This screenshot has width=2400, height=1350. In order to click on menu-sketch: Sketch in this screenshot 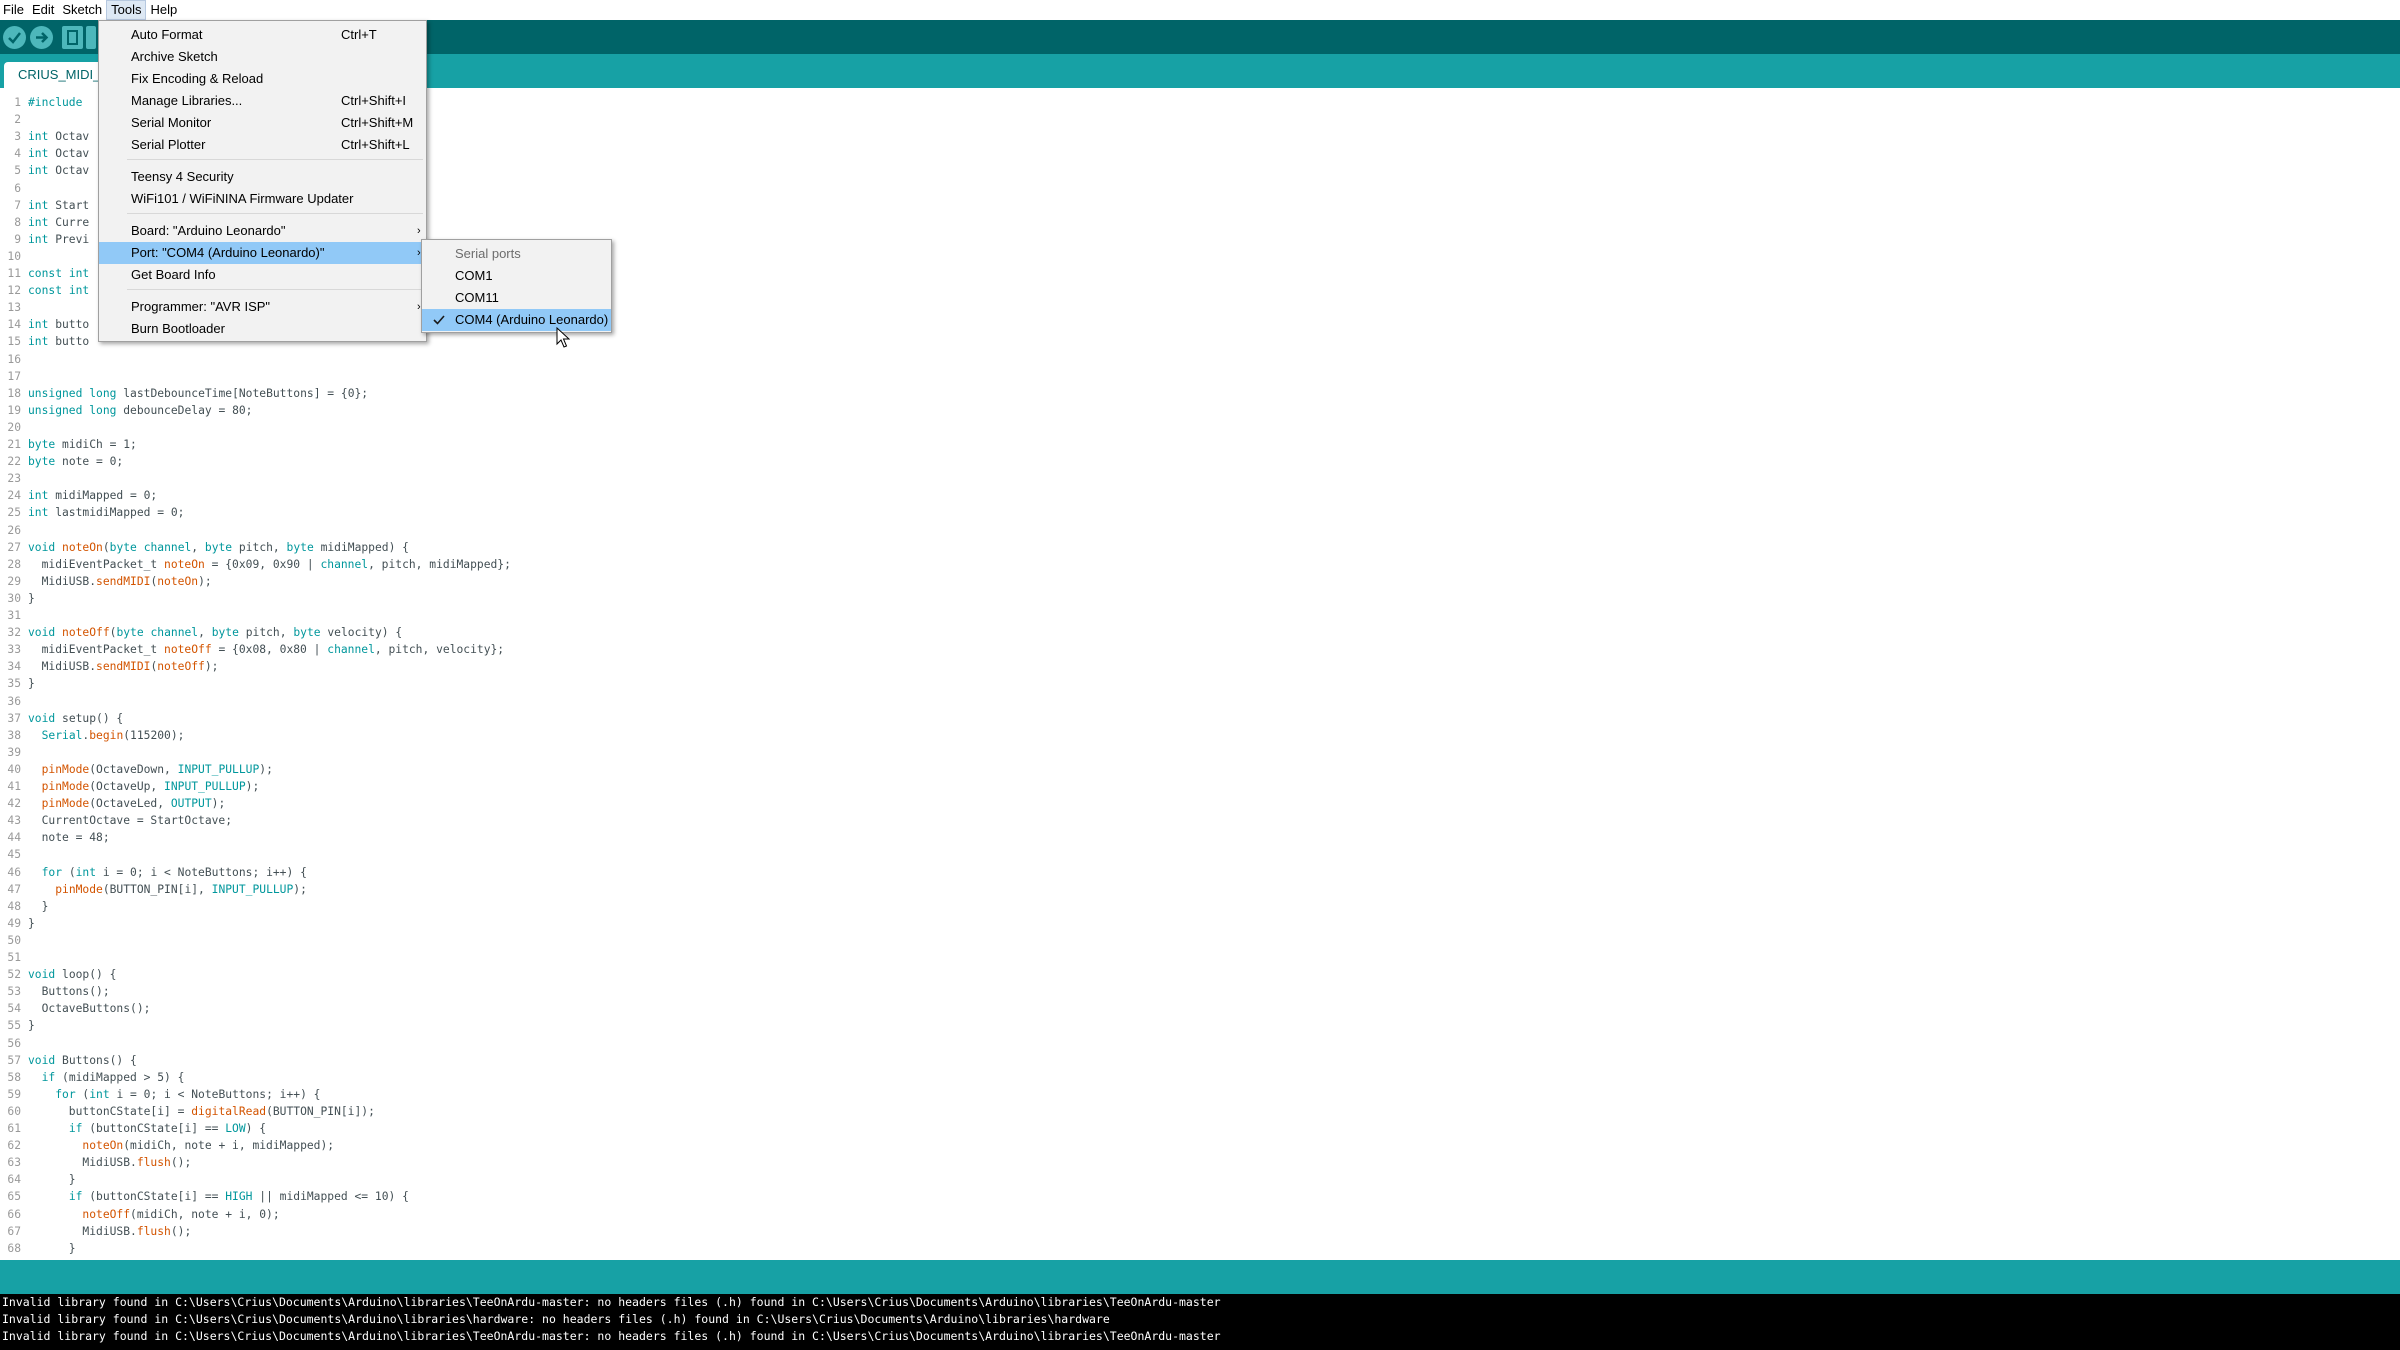, I will do `click(82, 10)`.